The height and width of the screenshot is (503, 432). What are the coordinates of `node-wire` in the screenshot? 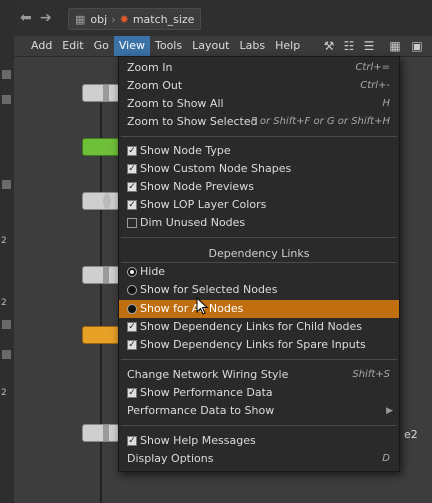 It's located at (101, 303).